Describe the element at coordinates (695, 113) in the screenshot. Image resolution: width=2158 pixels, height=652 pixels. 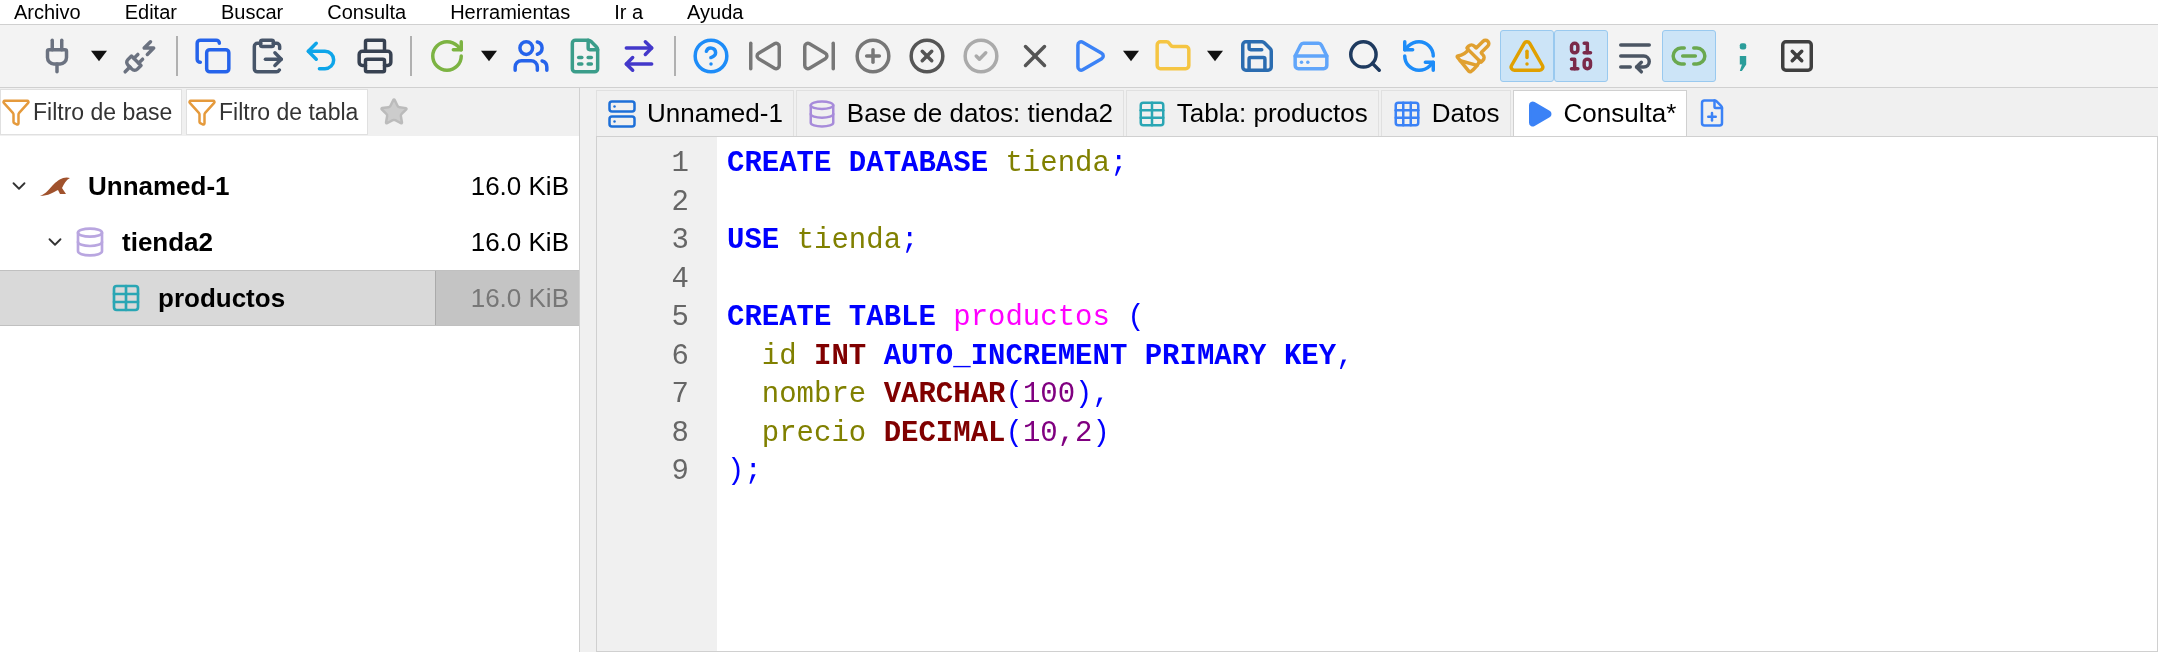
I see `tab: Unnamed-1` at that location.